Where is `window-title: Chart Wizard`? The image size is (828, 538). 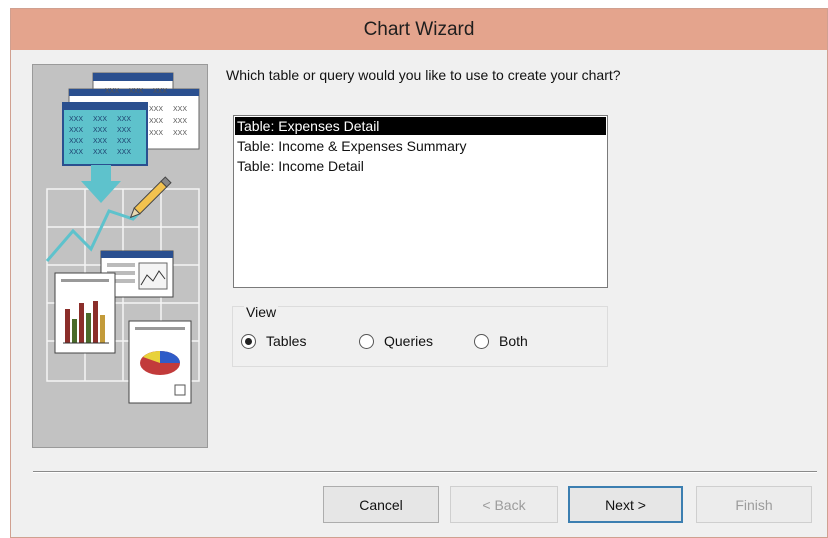 window-title: Chart Wizard is located at coordinates (419, 29).